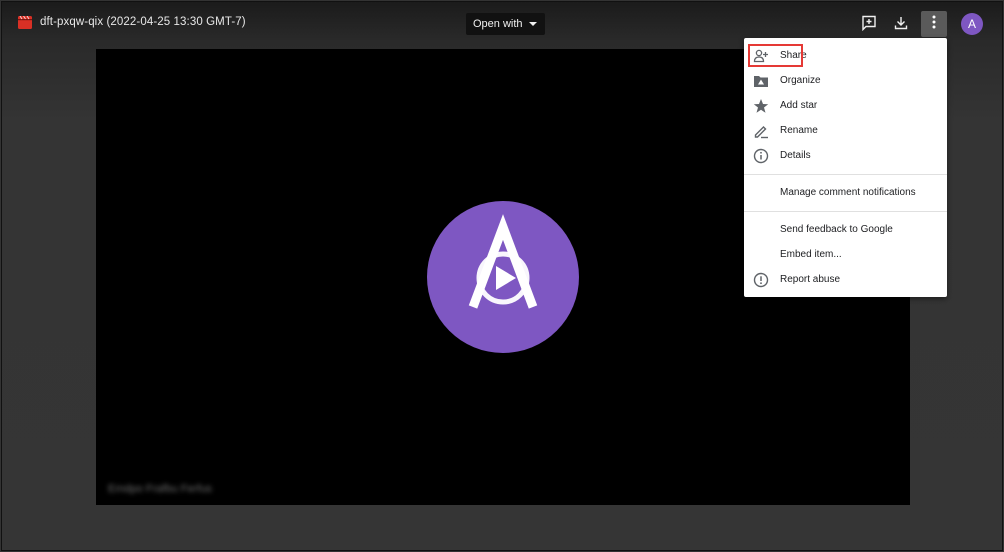 This screenshot has width=1004, height=552. What do you see at coordinates (25, 22) in the screenshot?
I see `video-file-icon` at bounding box center [25, 22].